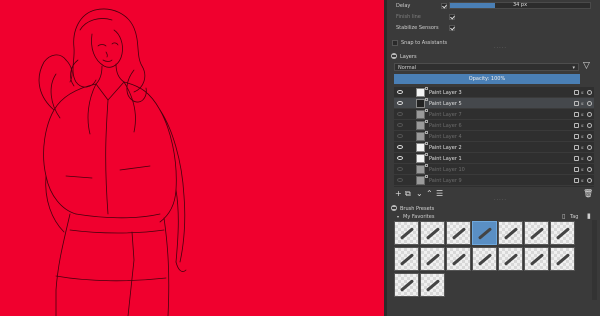 The height and width of the screenshot is (316, 600). What do you see at coordinates (439, 194) in the screenshot?
I see `layer-properties-icon: ☰` at bounding box center [439, 194].